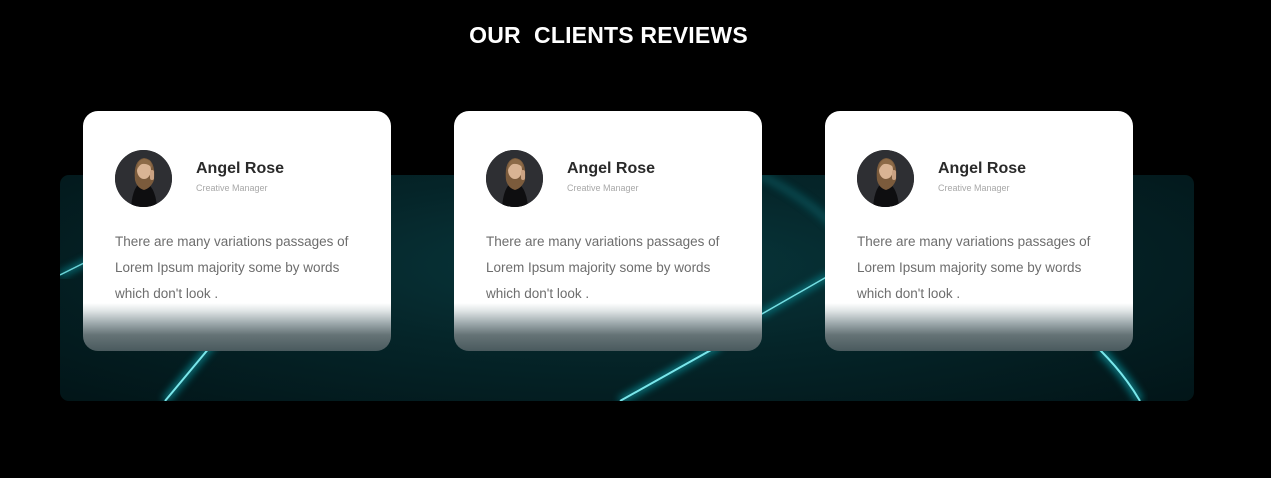 The height and width of the screenshot is (478, 1271). Describe the element at coordinates (608, 35) in the screenshot. I see `section-title: OUR CLIENTS REVIEWS` at that location.